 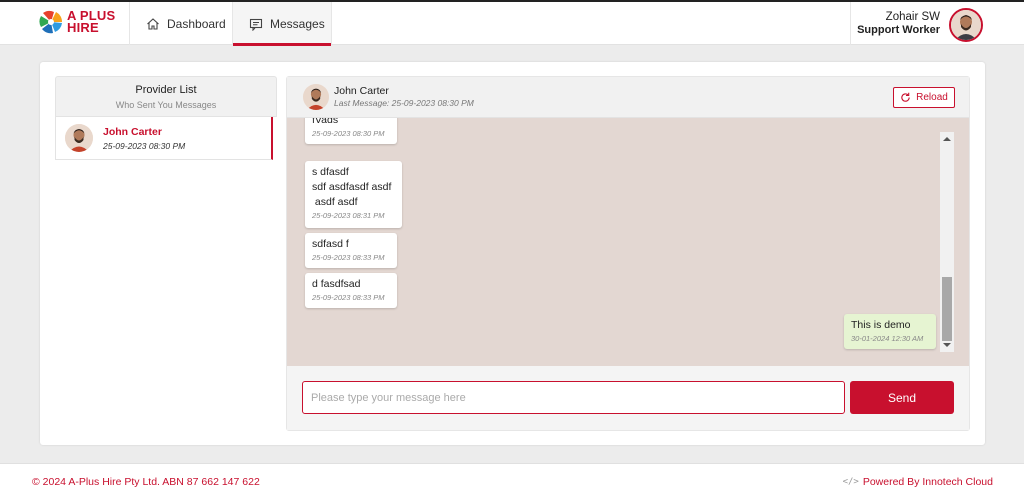 What do you see at coordinates (351, 250) in the screenshot?
I see `message-bubble: sdfasd f 25-09-2023 08:33 PM` at bounding box center [351, 250].